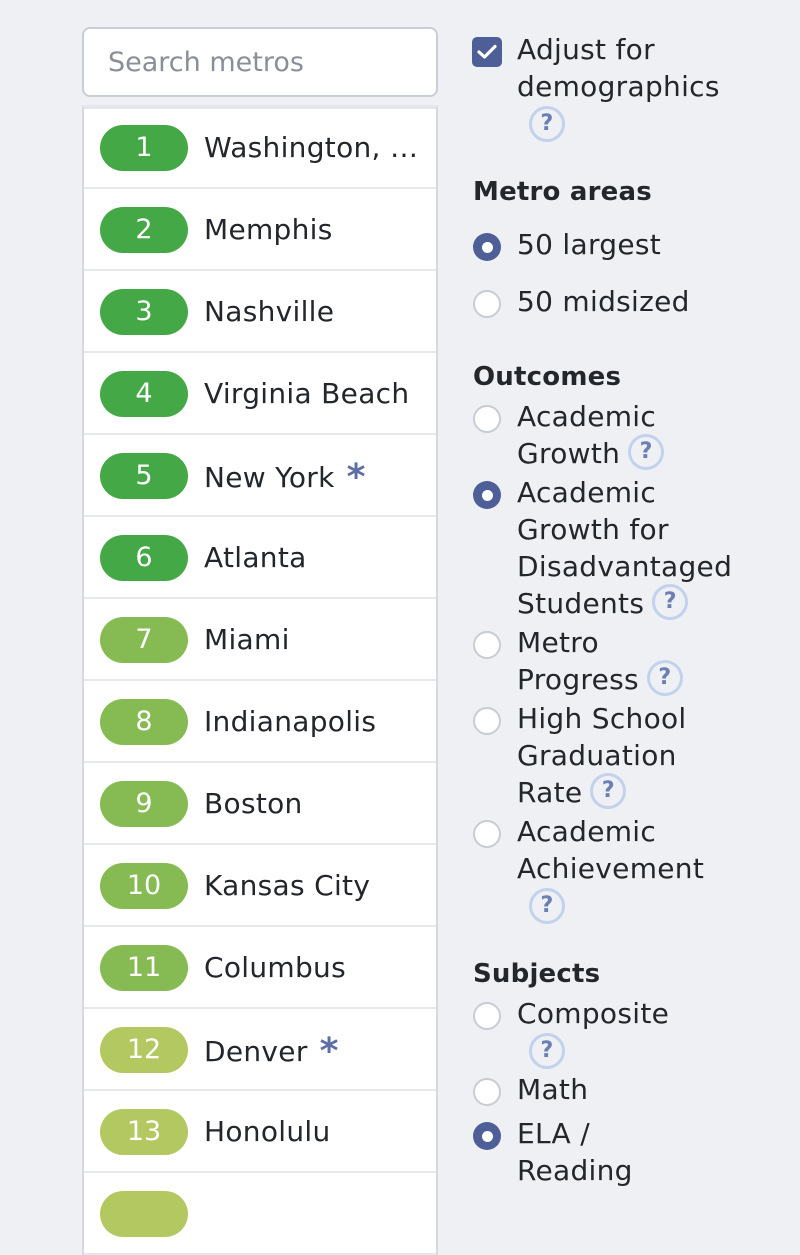  I want to click on rank-badge: 1, so click(144, 148).